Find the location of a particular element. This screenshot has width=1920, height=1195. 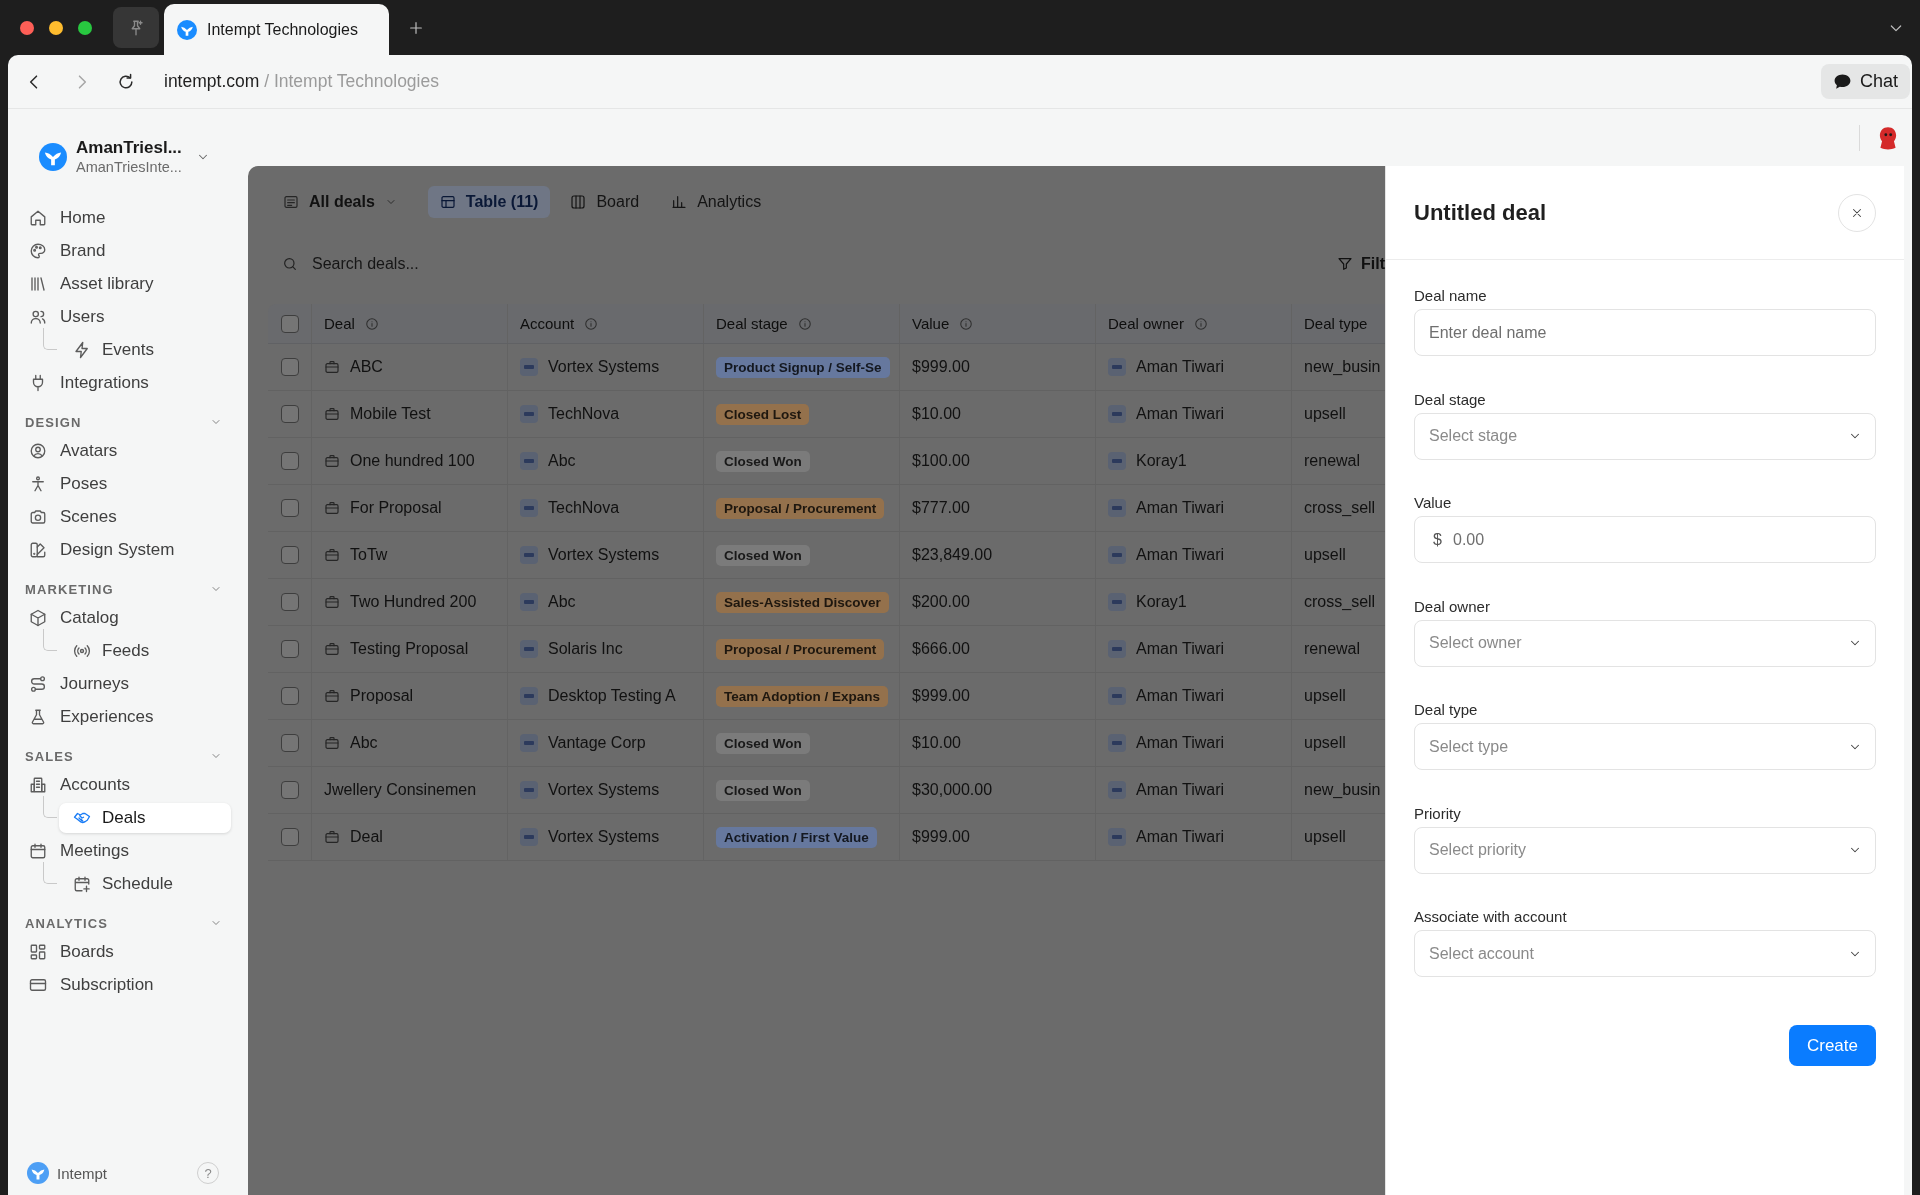

deal-name: Abc is located at coordinates (364, 743).